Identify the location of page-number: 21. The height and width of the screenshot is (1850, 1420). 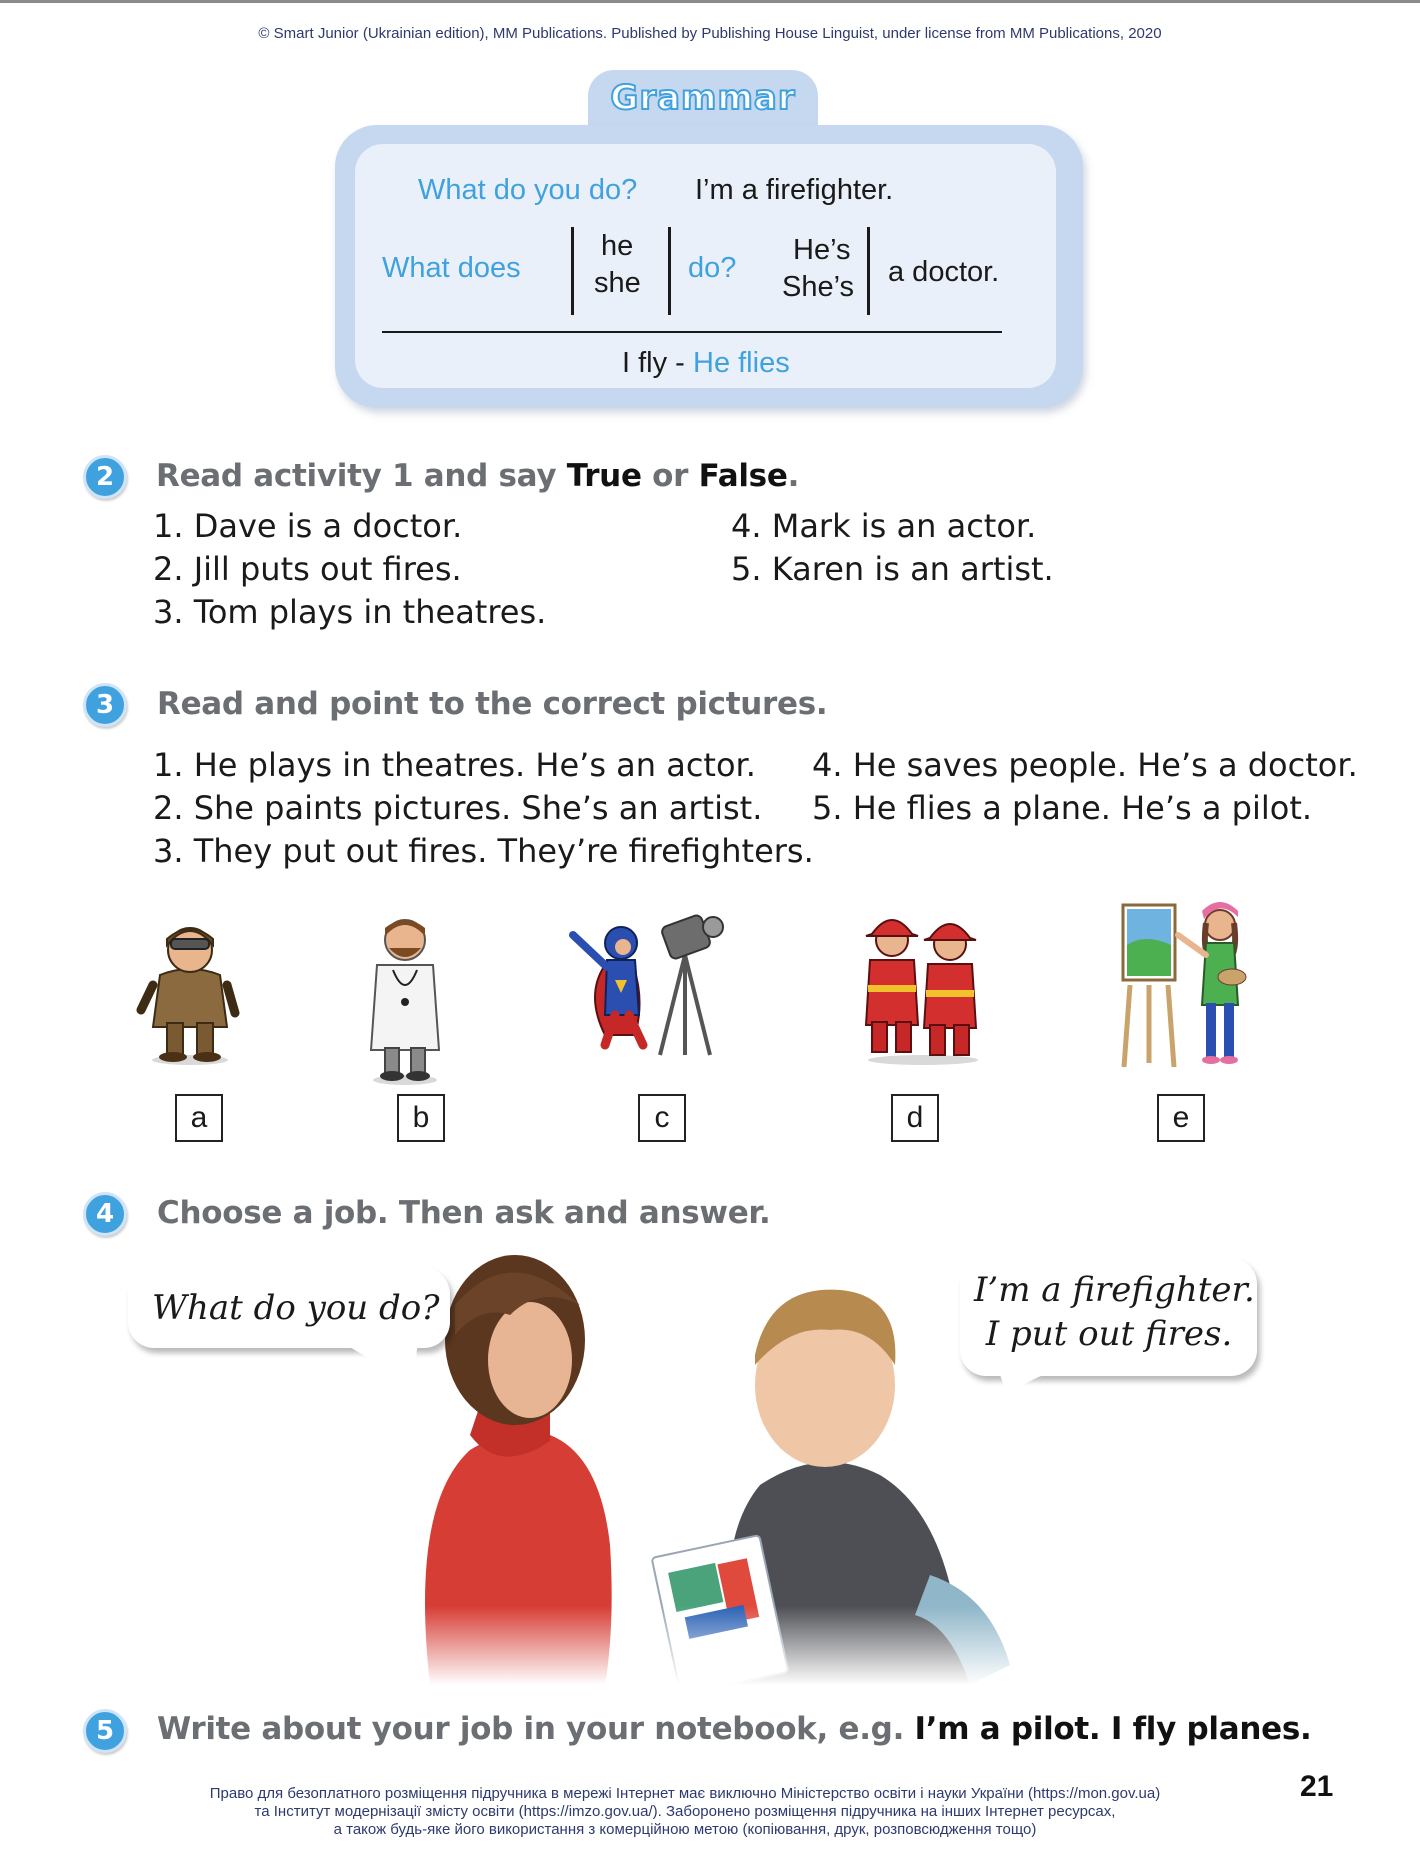
(1317, 1786).